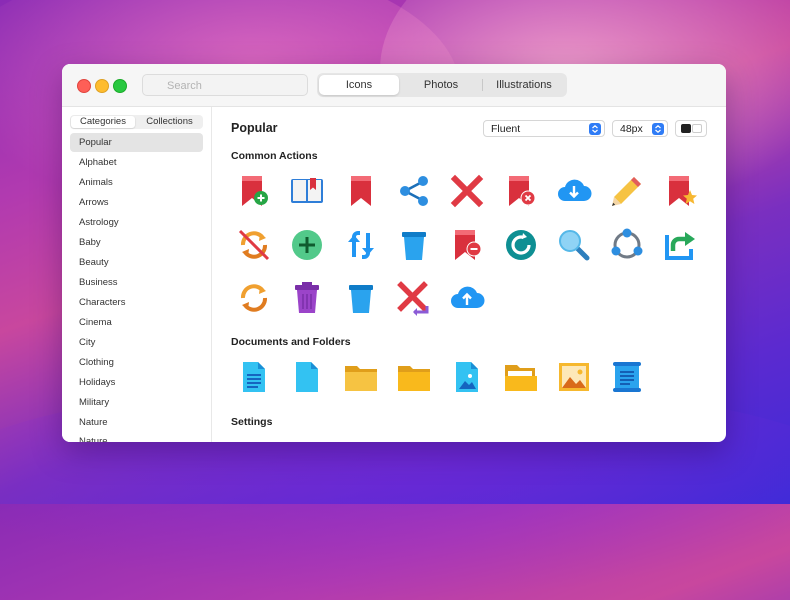 The height and width of the screenshot is (600, 790). I want to click on refresh-icon, so click(521, 245).